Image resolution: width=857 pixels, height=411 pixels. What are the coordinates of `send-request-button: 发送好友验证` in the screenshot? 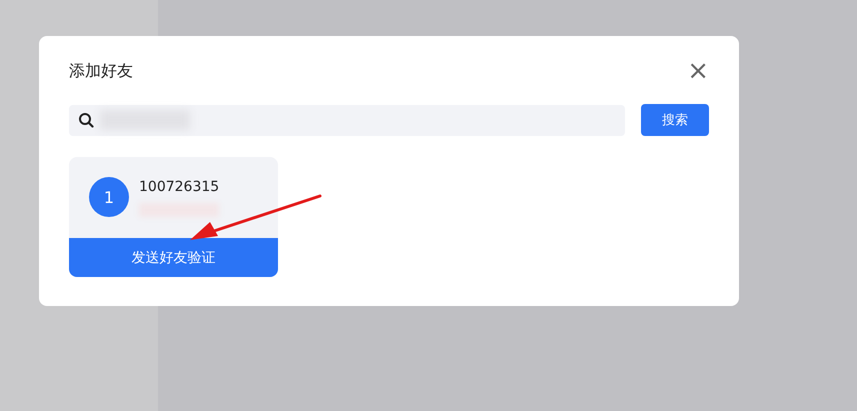 It's located at (173, 257).